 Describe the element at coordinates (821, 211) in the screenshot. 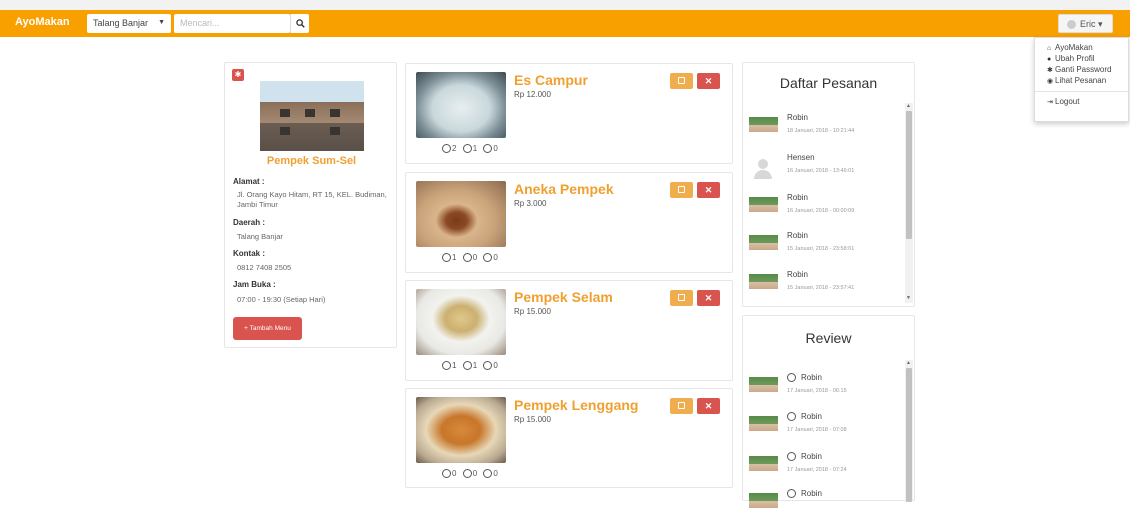

I see `order-time: 16 Januari, 2018 - 00:00:09` at that location.